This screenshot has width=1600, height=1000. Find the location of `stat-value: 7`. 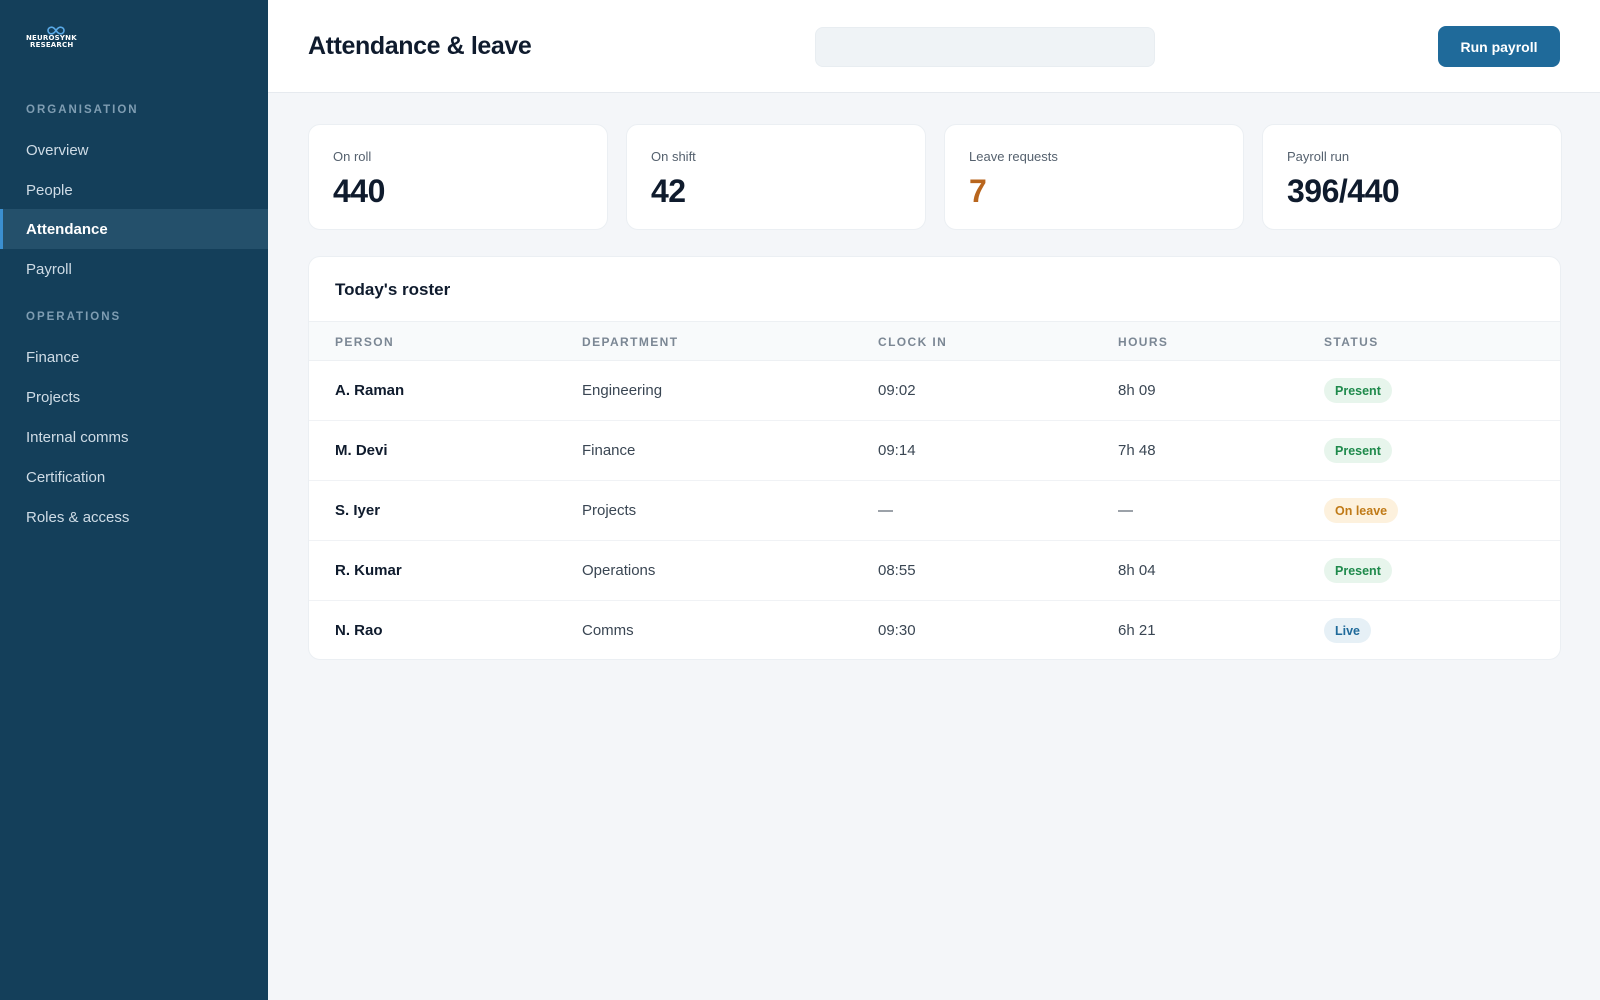

stat-value: 7 is located at coordinates (978, 191).